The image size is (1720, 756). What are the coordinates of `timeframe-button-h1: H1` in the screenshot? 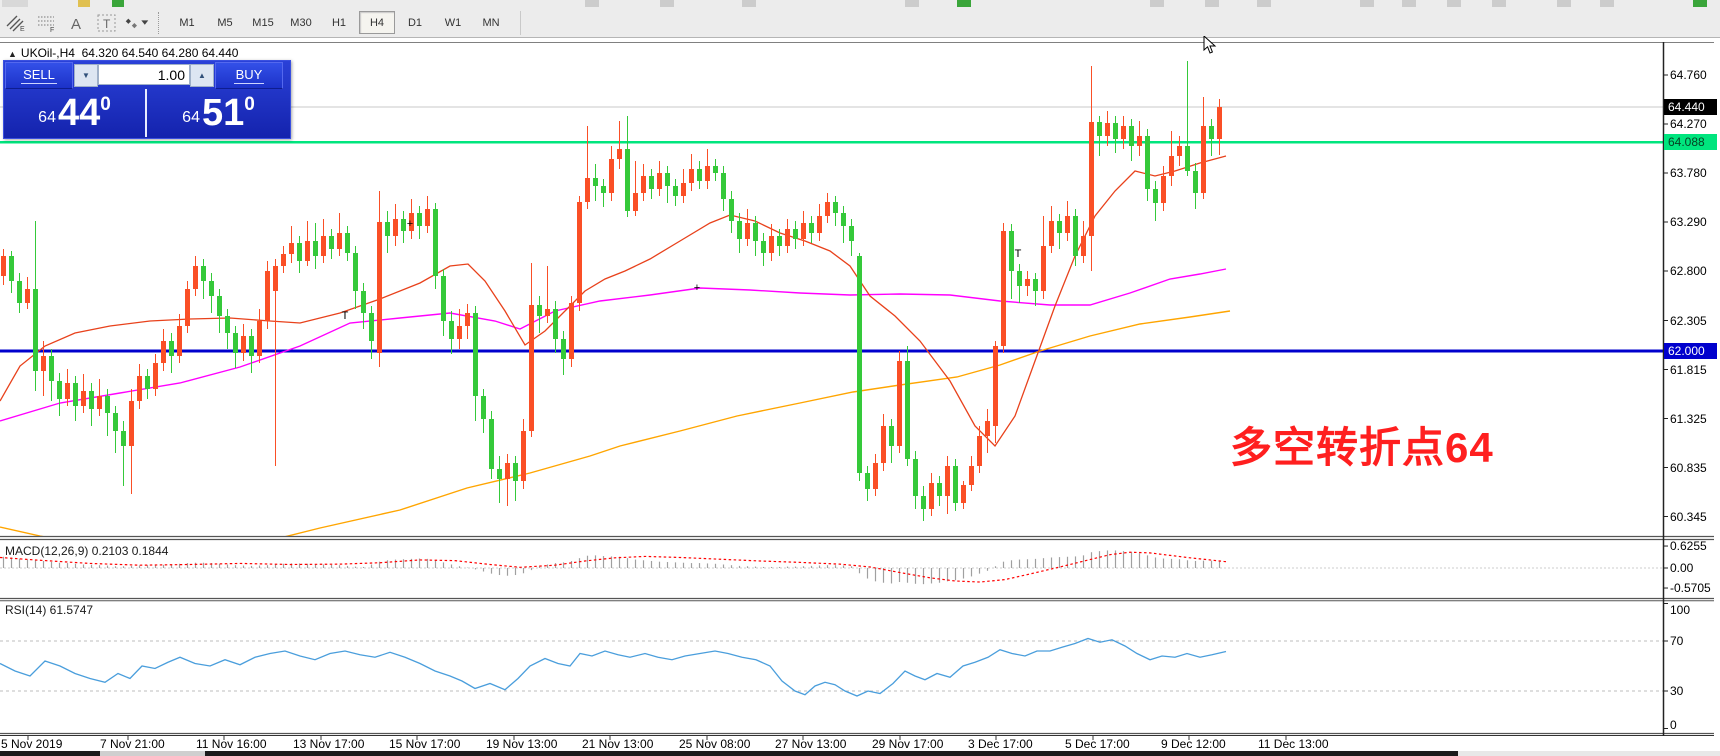 It's located at (339, 22).